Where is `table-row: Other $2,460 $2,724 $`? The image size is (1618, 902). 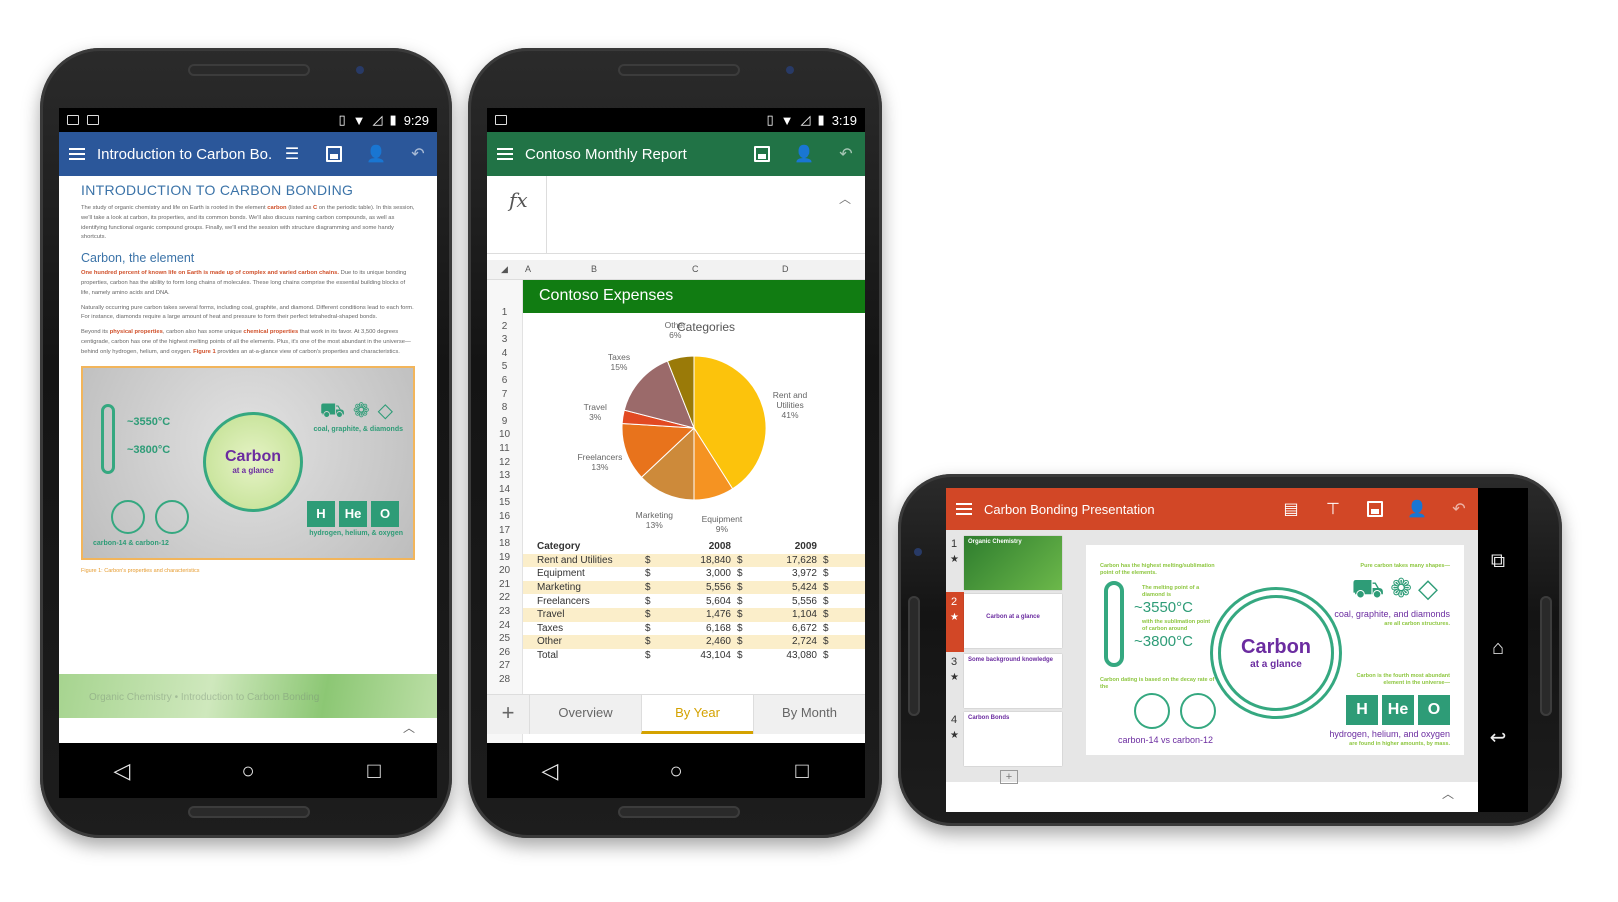
table-row: Other $2,460 $2,724 $ is located at coordinates (694, 642).